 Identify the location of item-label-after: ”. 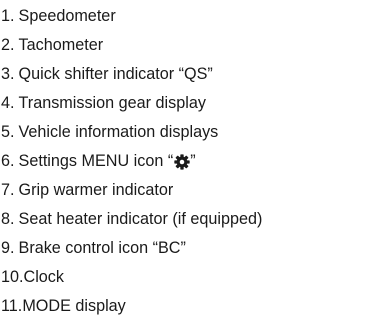
(193, 161).